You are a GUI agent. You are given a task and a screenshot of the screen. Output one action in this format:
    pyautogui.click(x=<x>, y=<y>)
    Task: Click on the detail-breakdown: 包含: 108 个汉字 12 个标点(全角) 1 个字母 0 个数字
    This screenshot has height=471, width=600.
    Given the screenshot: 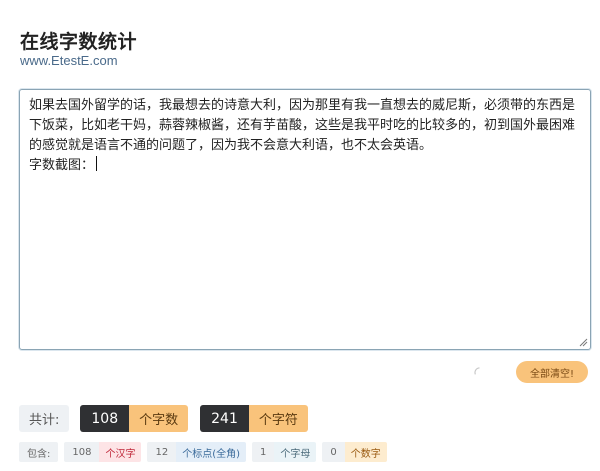 What is the action you would take?
    pyautogui.click(x=203, y=452)
    